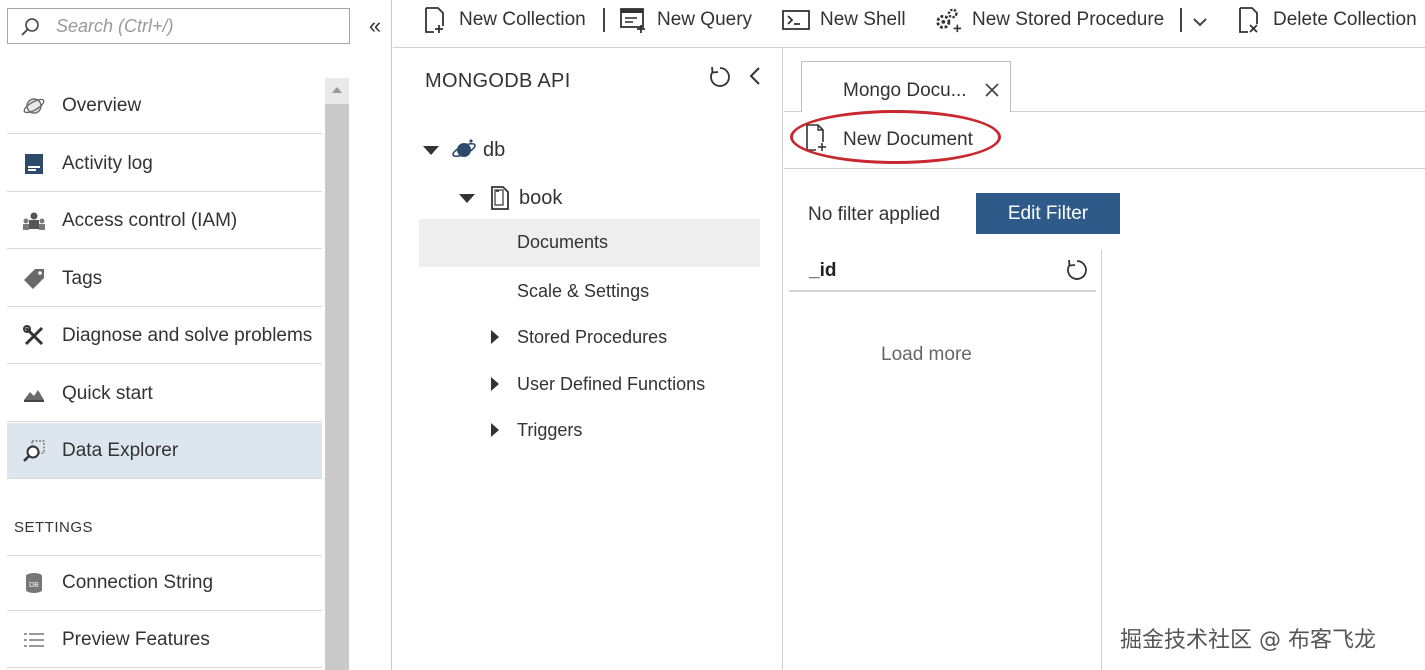 The width and height of the screenshot is (1425, 670). I want to click on new-collection-button: New Collection, so click(503, 20).